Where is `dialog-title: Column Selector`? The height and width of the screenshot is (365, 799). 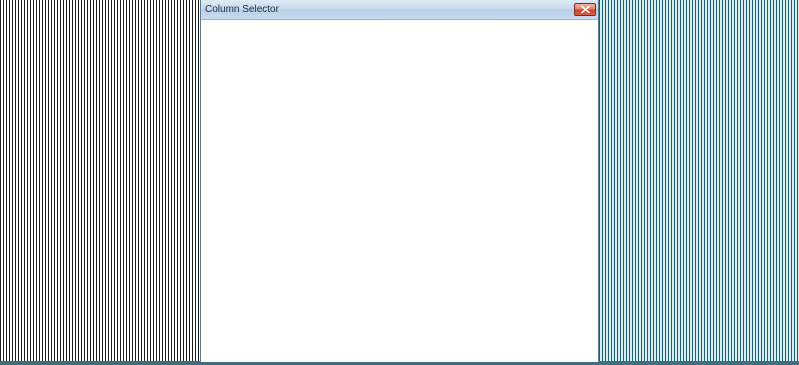 dialog-title: Column Selector is located at coordinates (242, 9).